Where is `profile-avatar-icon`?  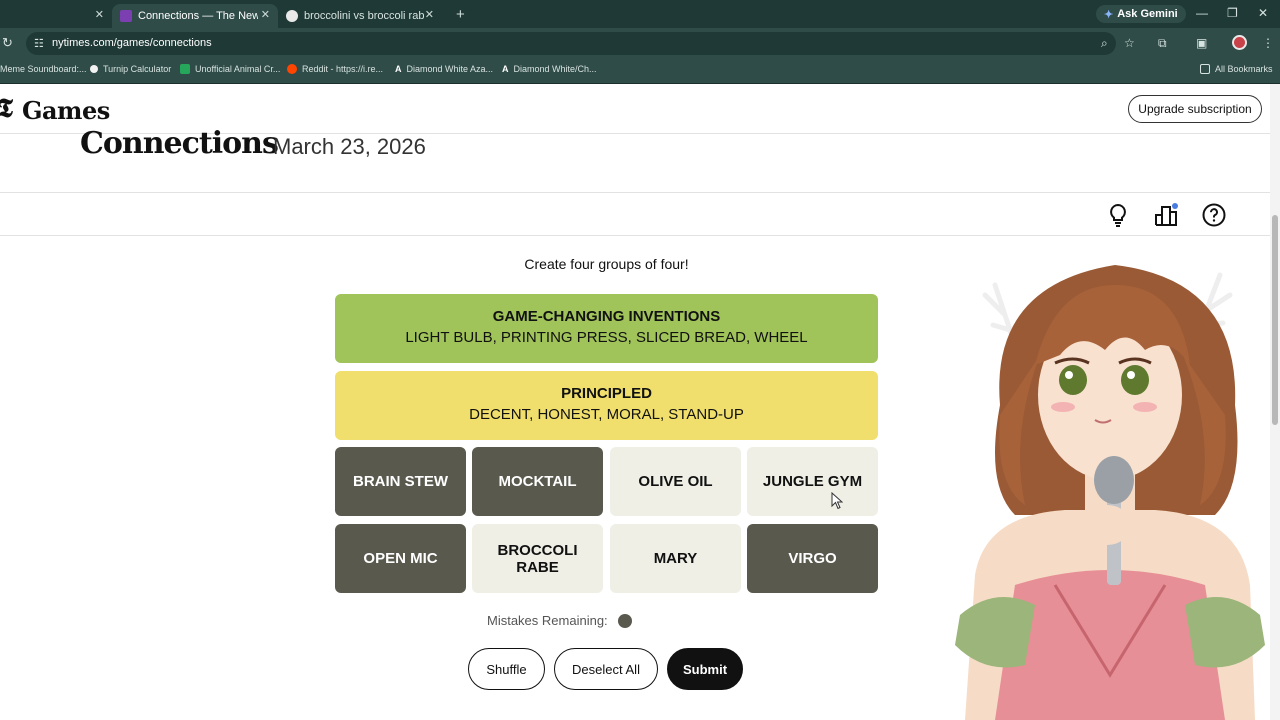 profile-avatar-icon is located at coordinates (1239, 42).